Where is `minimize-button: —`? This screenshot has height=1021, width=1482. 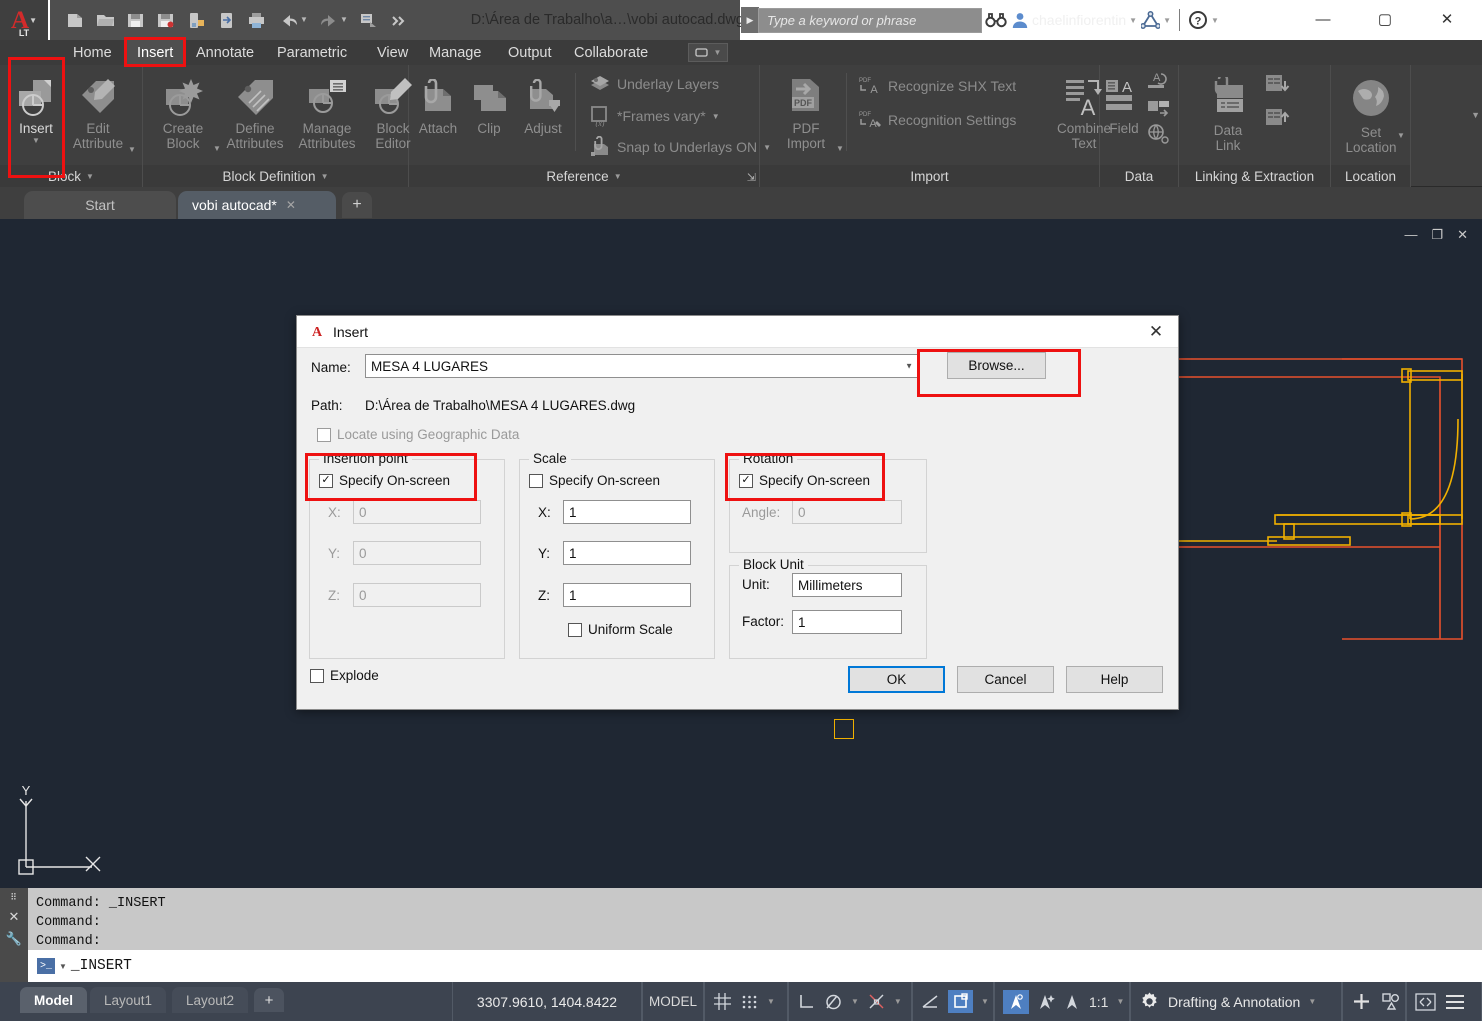
minimize-button: — is located at coordinates (1323, 19).